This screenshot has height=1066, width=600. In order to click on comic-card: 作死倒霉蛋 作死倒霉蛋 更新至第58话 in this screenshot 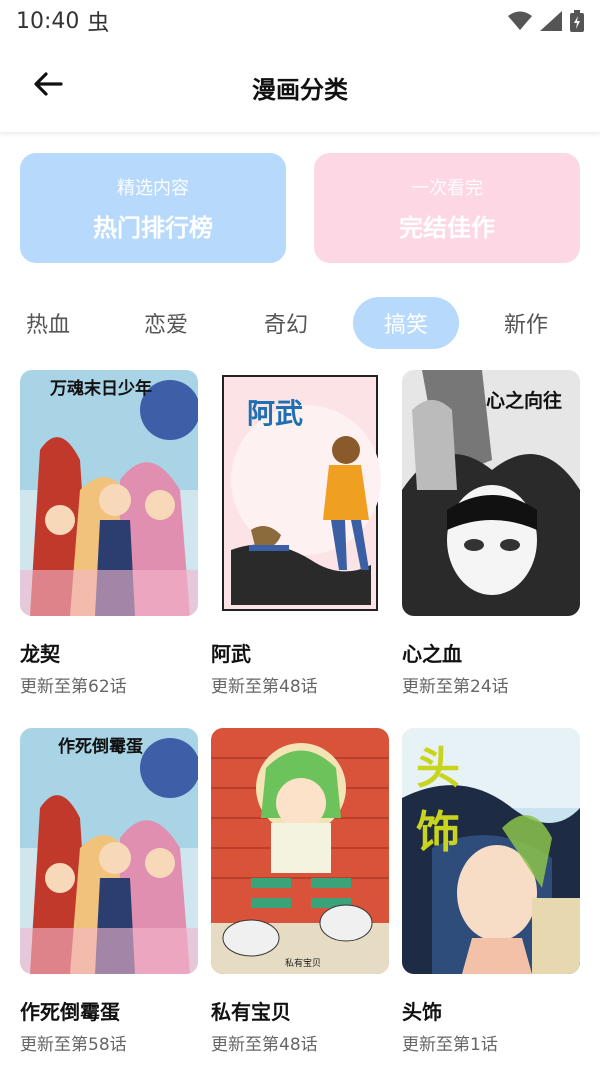, I will do `click(109, 891)`.